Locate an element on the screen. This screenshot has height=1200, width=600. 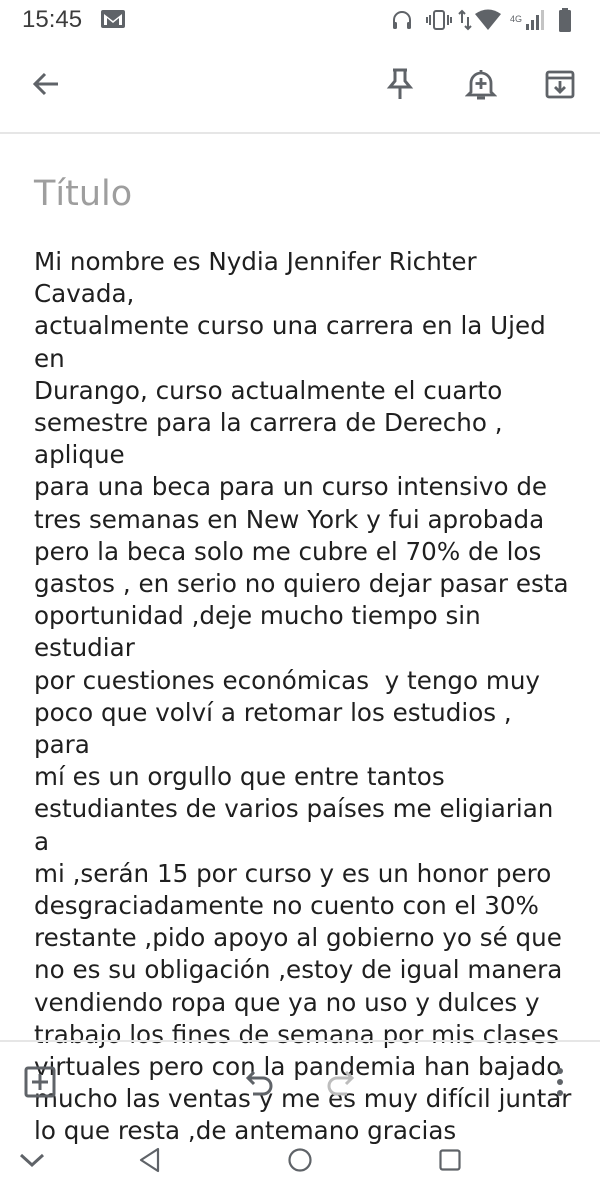
add-box-icon is located at coordinates (40, 1084).